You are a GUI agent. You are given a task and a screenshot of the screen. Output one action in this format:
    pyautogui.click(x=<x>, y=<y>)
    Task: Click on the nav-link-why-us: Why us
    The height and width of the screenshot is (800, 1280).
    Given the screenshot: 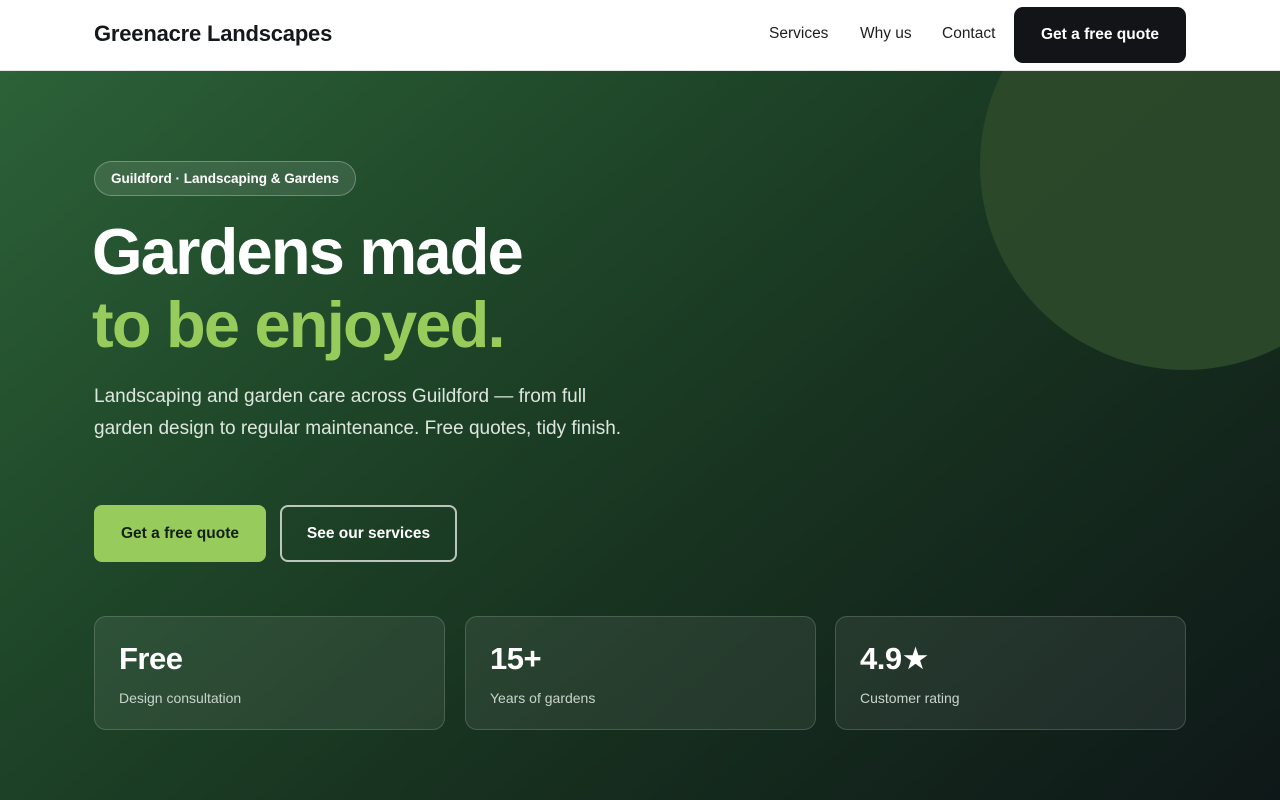 What is the action you would take?
    pyautogui.click(x=886, y=34)
    